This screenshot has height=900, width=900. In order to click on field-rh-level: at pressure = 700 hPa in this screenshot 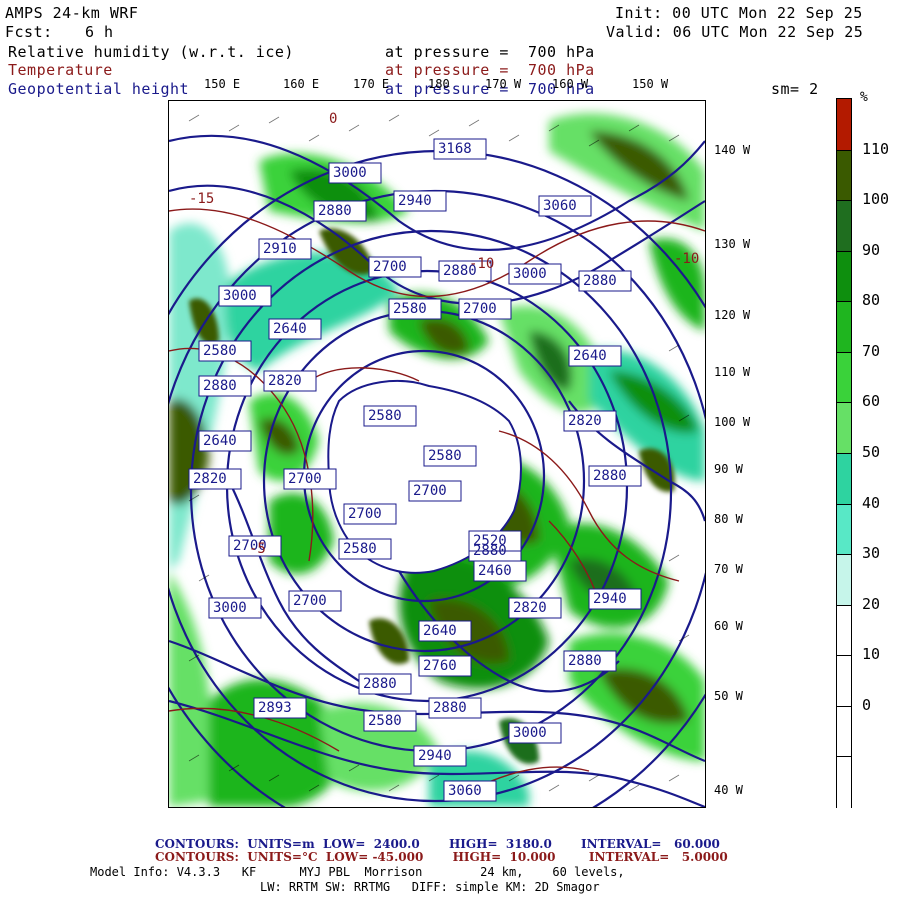, I will do `click(490, 52)`.